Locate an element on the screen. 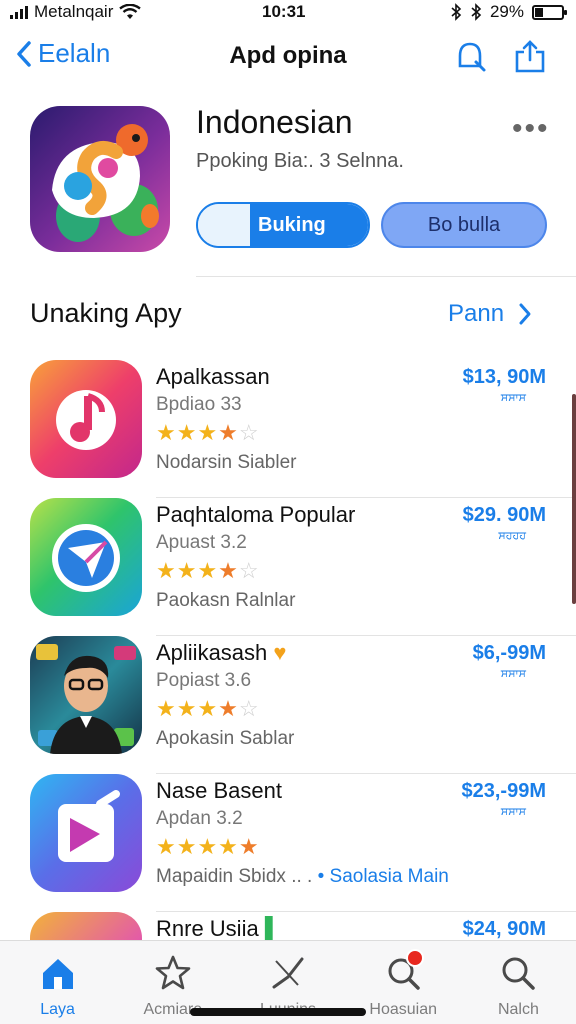  app-name: Apliikasash ♥ is located at coordinates (221, 653).